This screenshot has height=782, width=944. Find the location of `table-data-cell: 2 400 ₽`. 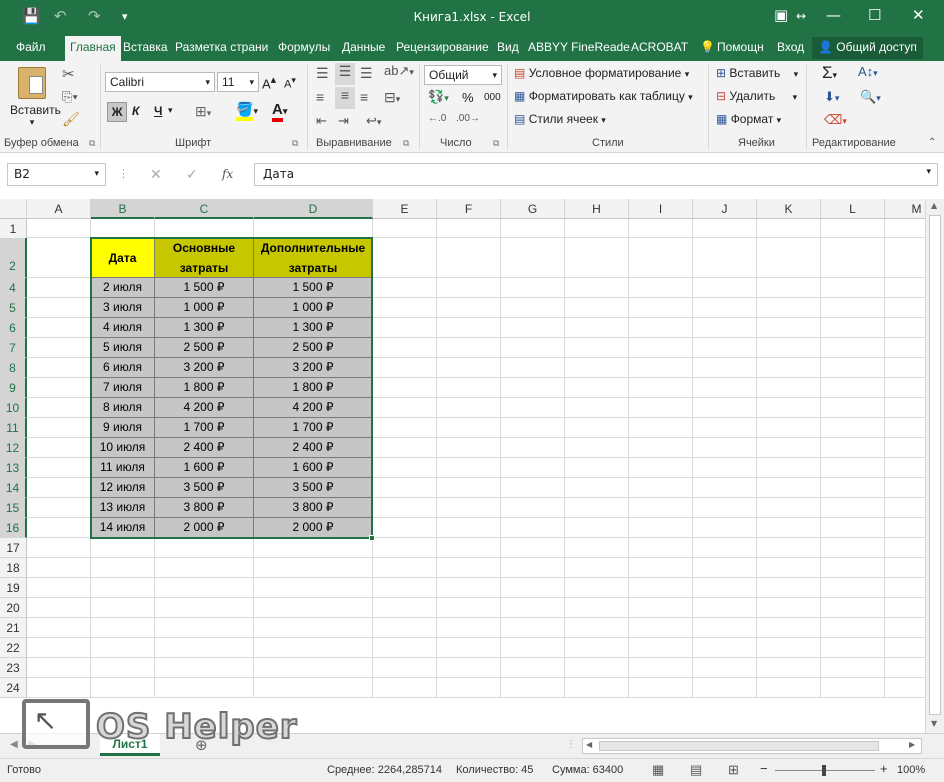

table-data-cell: 2 400 ₽ is located at coordinates (204, 448).